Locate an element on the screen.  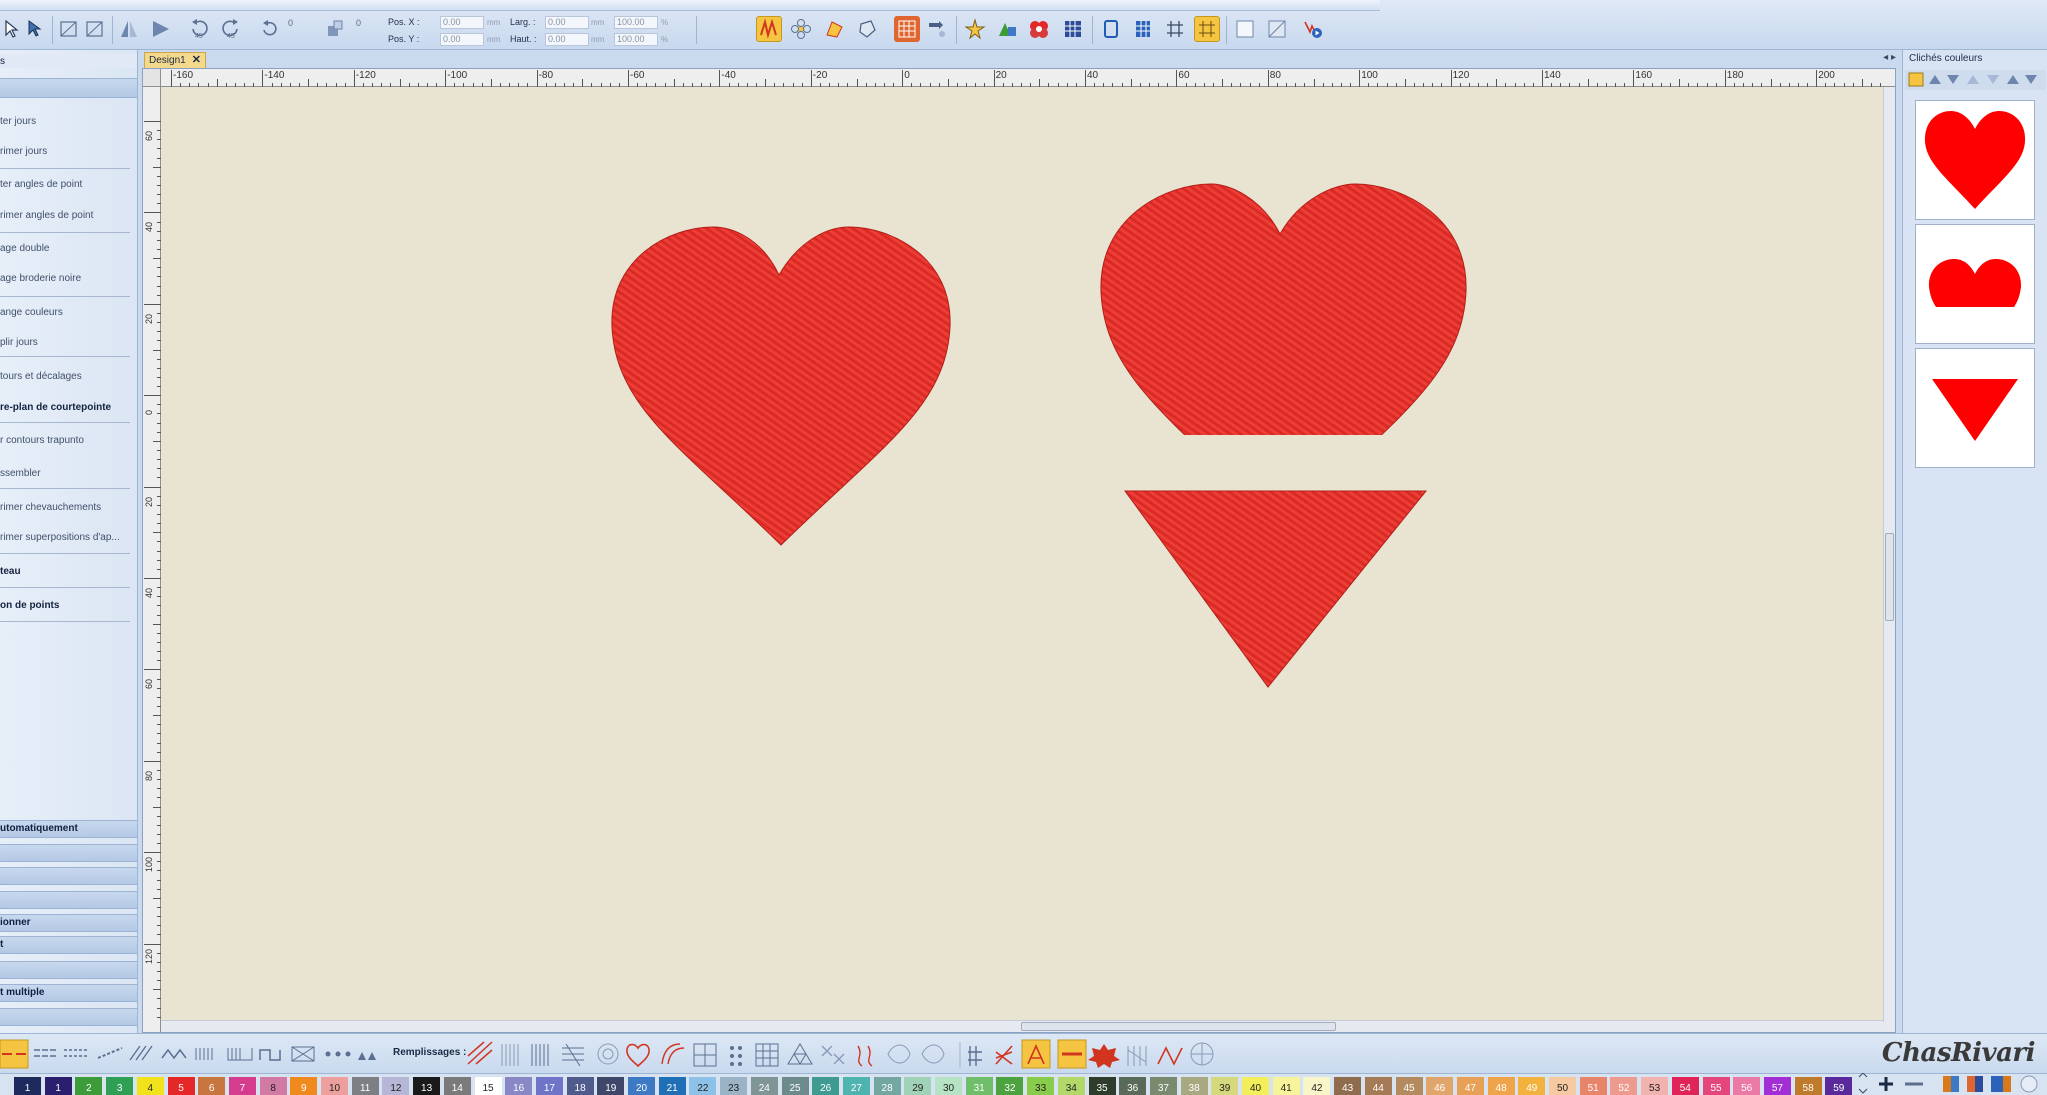
shapes-tool-icon is located at coordinates (1007, 29).